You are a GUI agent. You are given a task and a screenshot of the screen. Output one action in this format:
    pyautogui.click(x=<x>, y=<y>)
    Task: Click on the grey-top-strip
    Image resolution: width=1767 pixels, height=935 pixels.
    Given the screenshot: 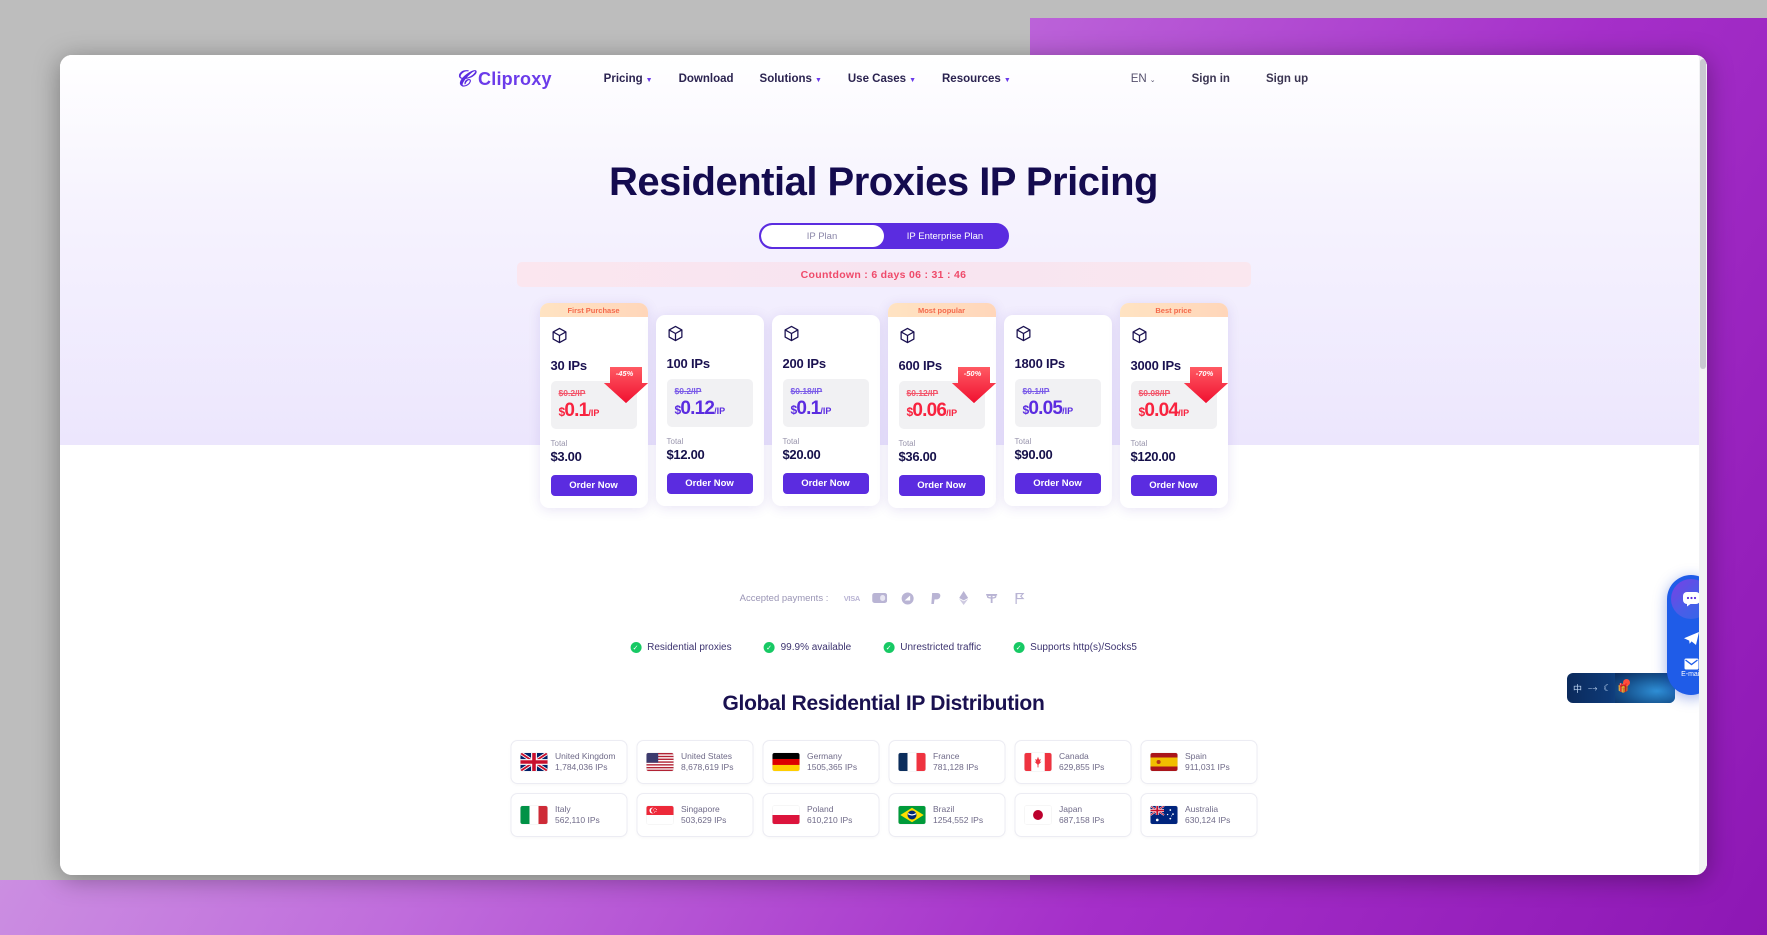 What is the action you would take?
    pyautogui.click(x=883, y=9)
    